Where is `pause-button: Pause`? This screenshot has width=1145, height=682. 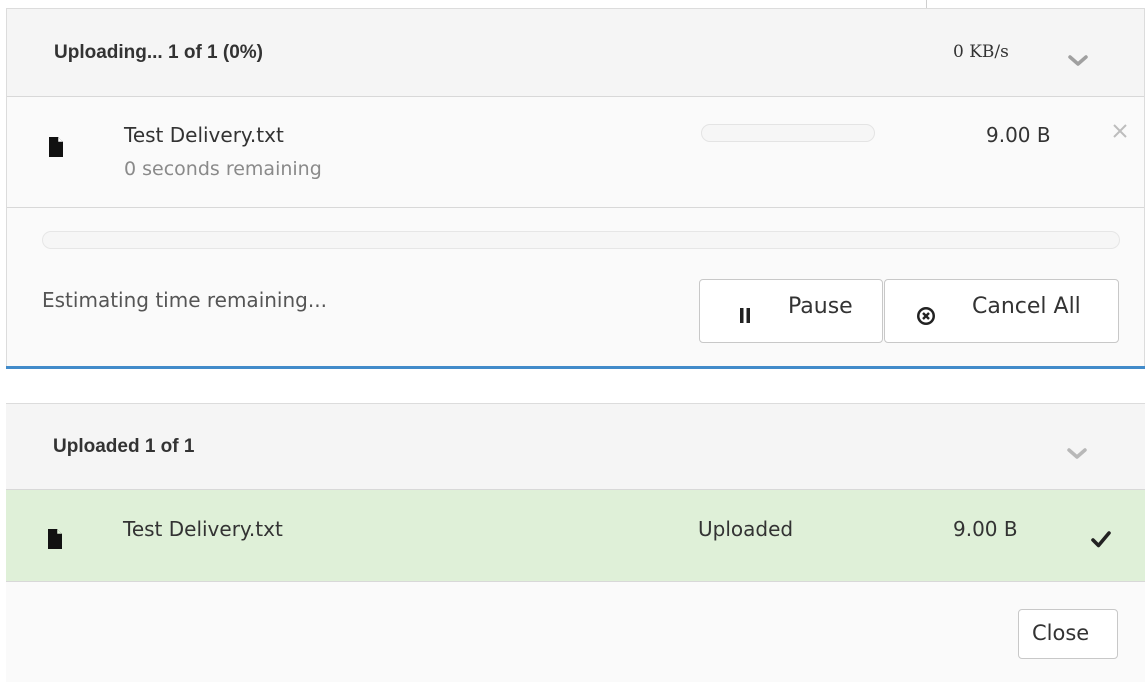
pause-button: Pause is located at coordinates (791, 311).